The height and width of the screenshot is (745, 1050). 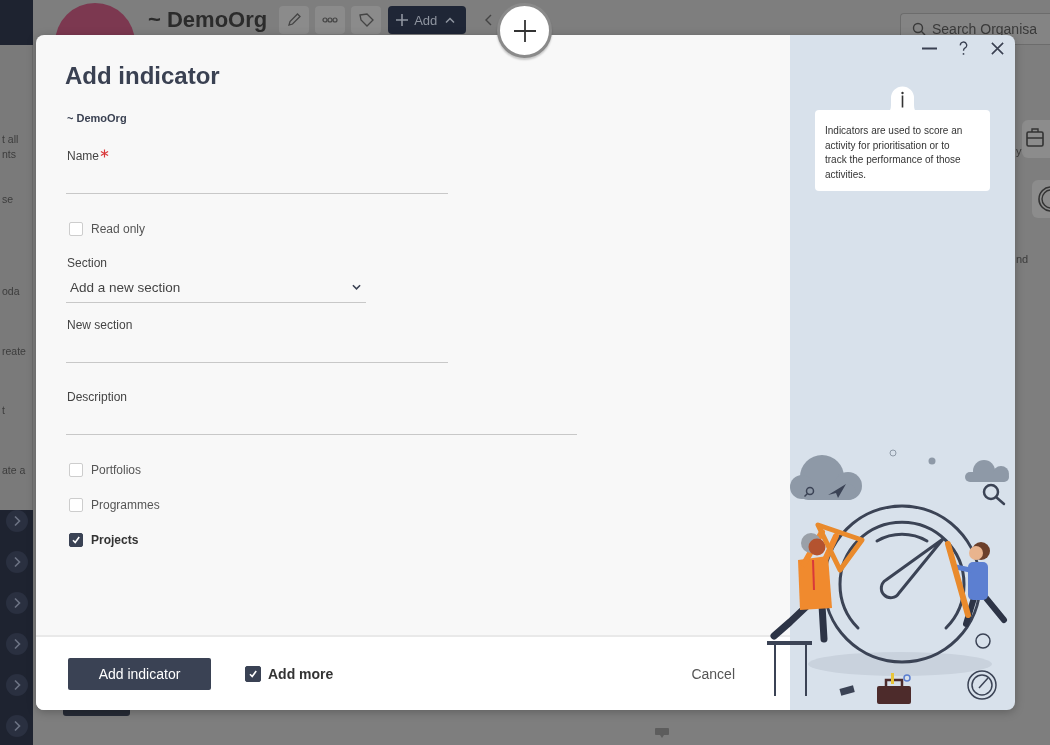 What do you see at coordinates (1018, 151) in the screenshot?
I see `page-text: y` at bounding box center [1018, 151].